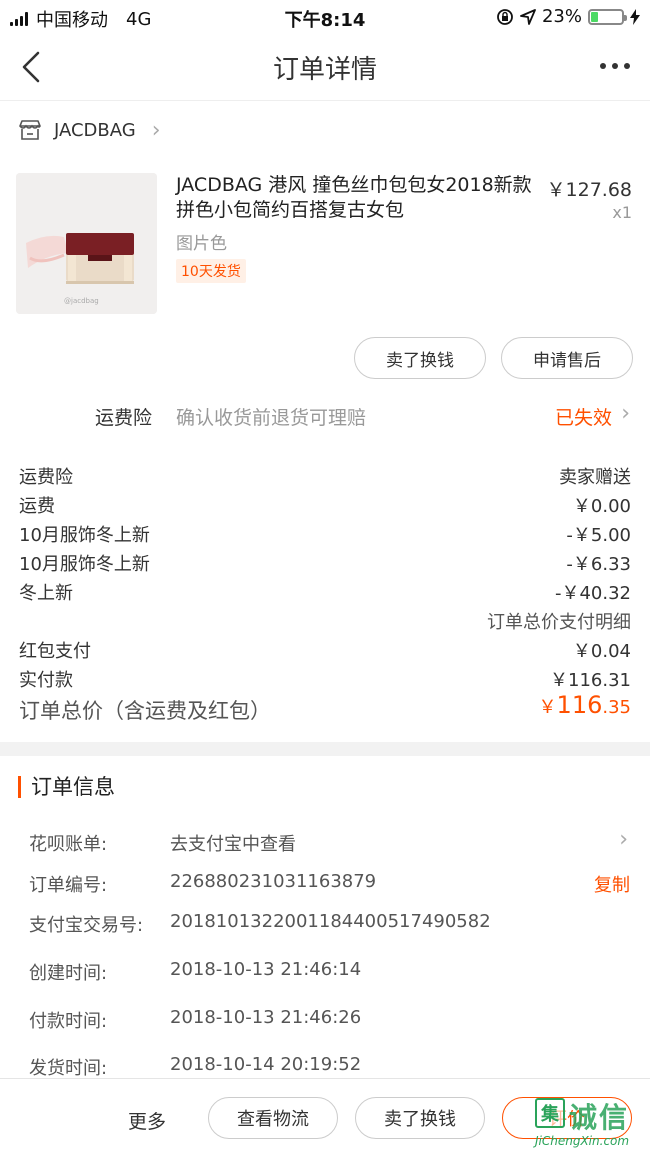 This screenshot has height=1155, width=650. I want to click on product-variant: 图片色, so click(201, 244).